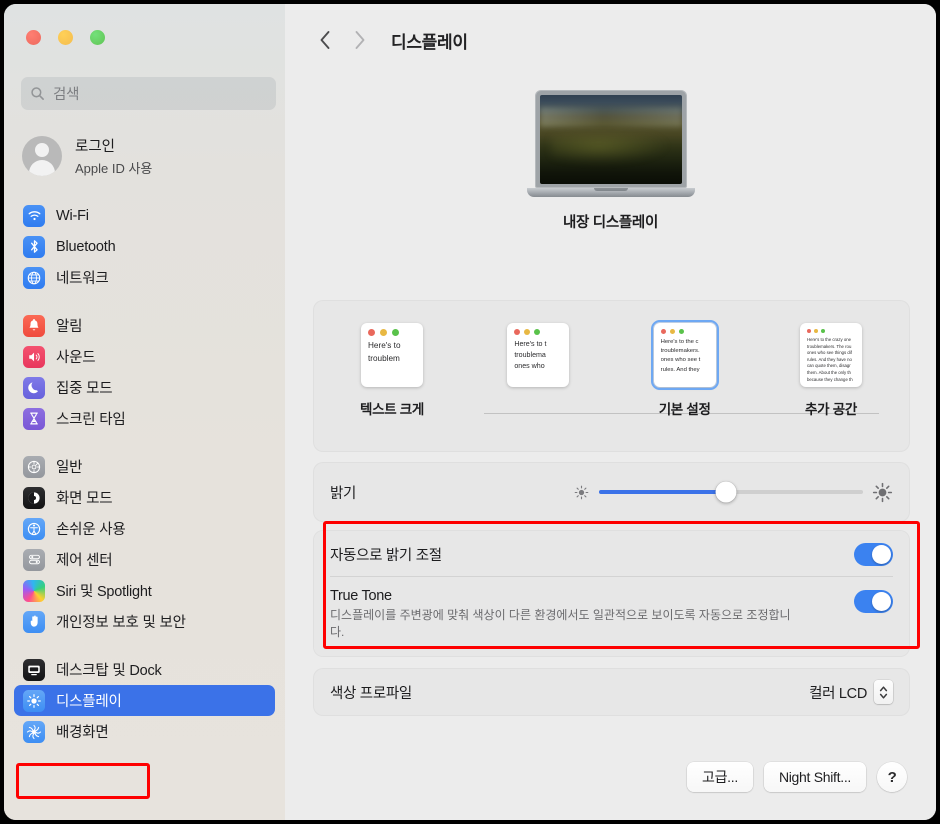  Describe the element at coordinates (34, 325) in the screenshot. I see `bell-icon` at that location.